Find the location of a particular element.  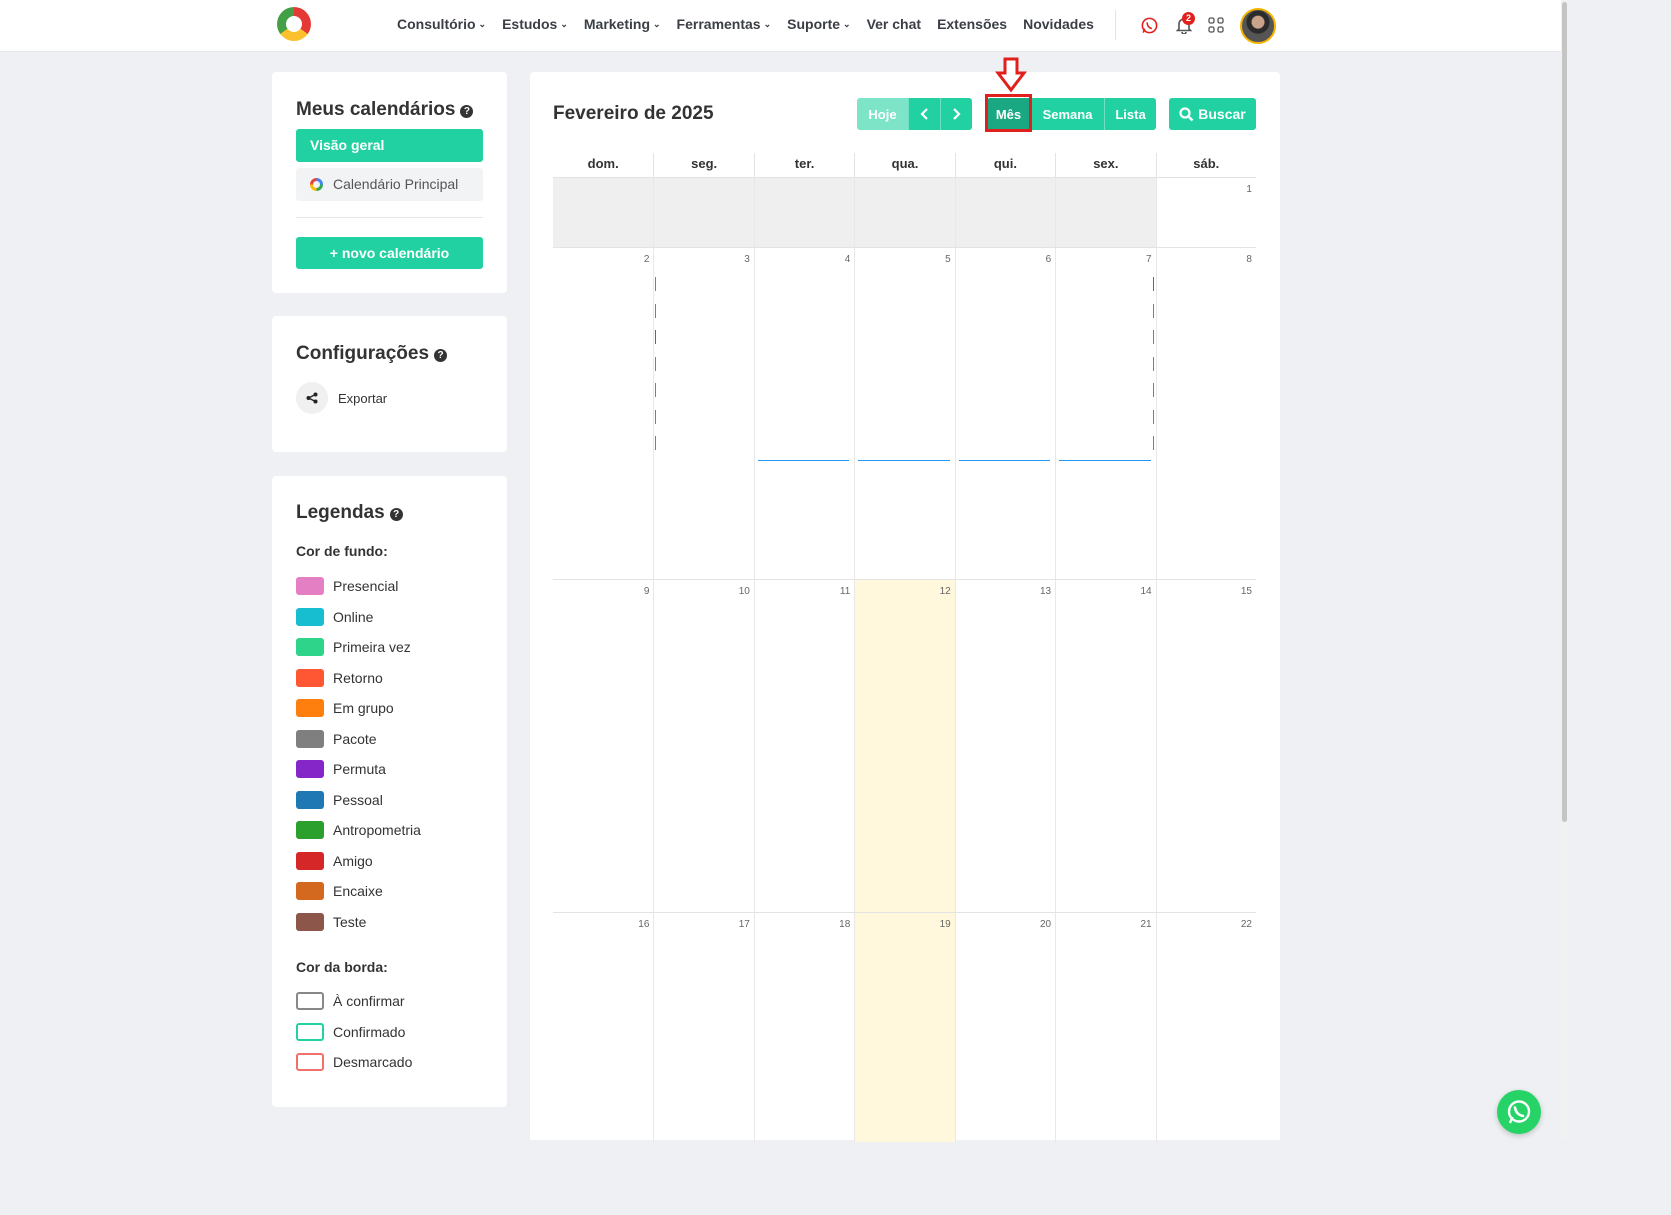

day-number: 12 is located at coordinates (945, 591).